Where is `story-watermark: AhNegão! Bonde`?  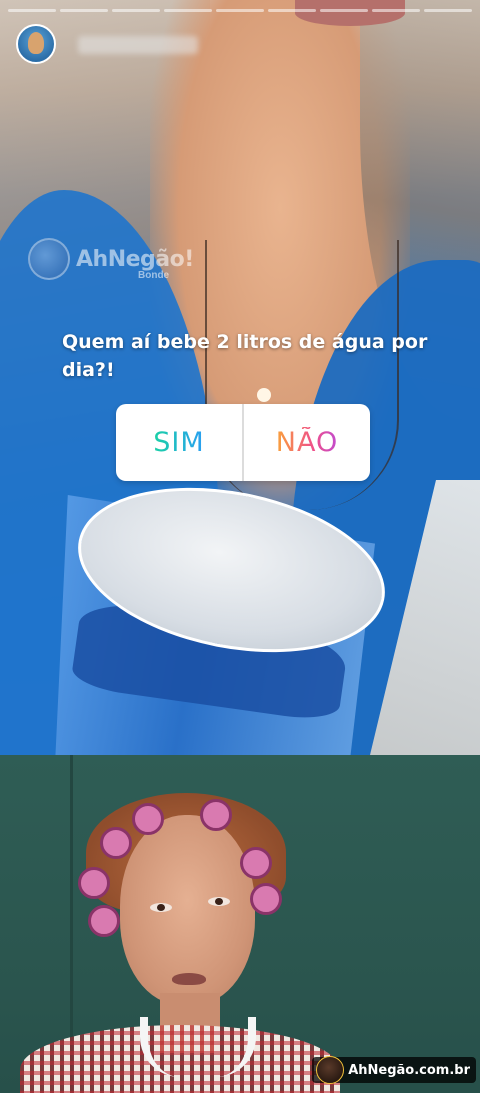 story-watermark: AhNegão! Bonde is located at coordinates (111, 259).